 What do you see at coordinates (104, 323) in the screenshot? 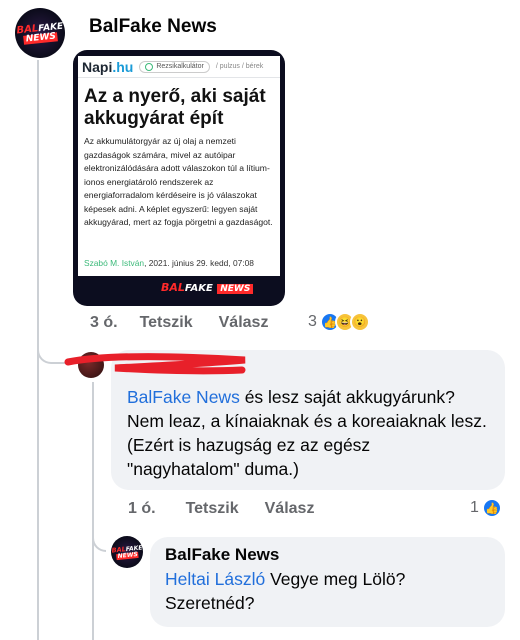
I see `post-time: 3 ó.` at bounding box center [104, 323].